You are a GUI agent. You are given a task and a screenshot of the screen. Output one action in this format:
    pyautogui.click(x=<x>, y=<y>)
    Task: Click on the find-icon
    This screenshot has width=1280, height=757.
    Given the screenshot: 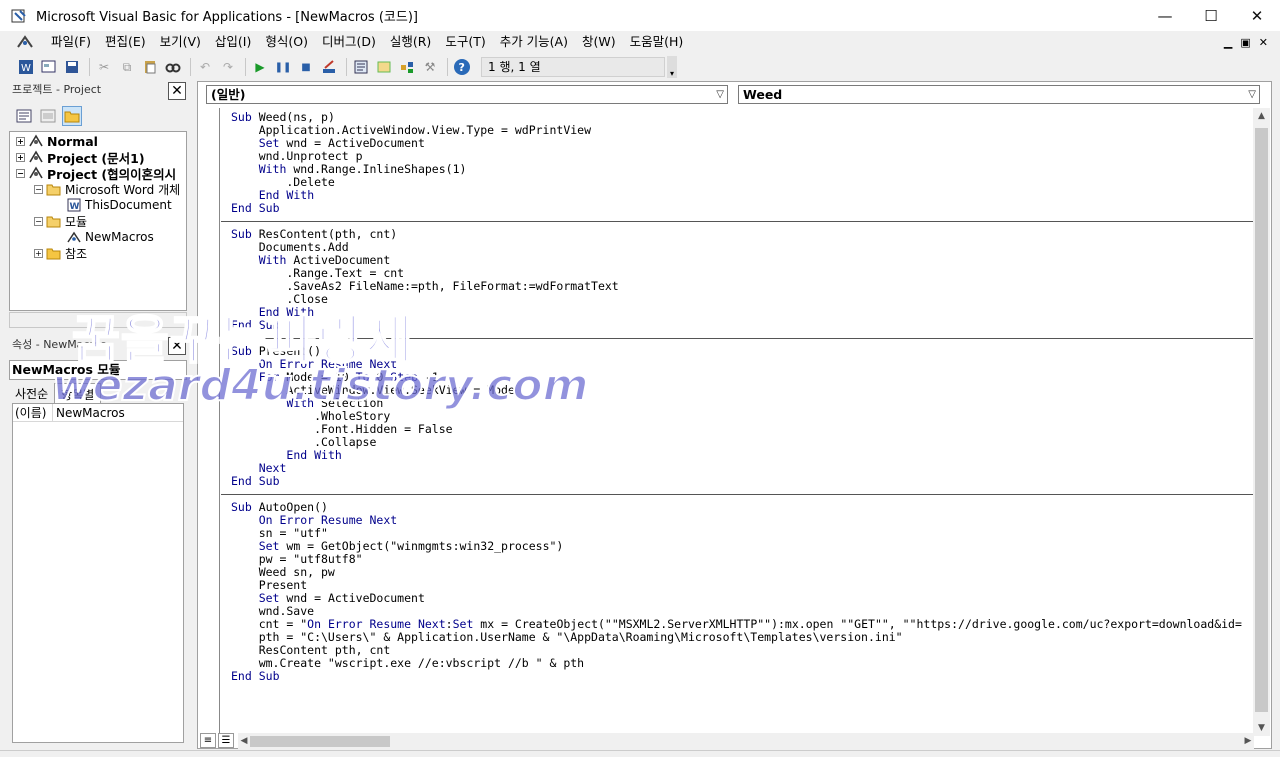 What is the action you would take?
    pyautogui.click(x=173, y=67)
    